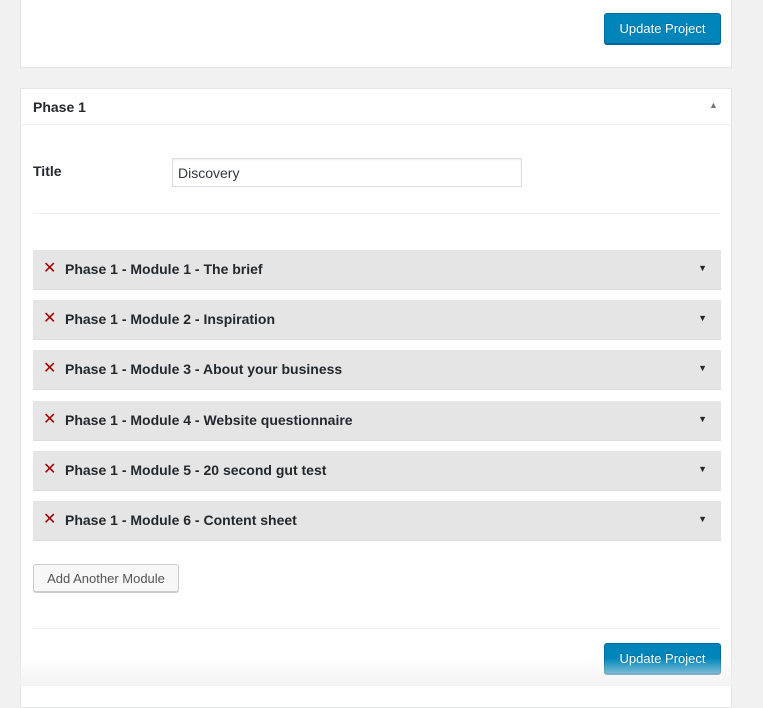 The image size is (763, 708). What do you see at coordinates (377, 270) in the screenshot?
I see `module-row: ✕ Phase 1 - Module 1 - The brief ▼` at bounding box center [377, 270].